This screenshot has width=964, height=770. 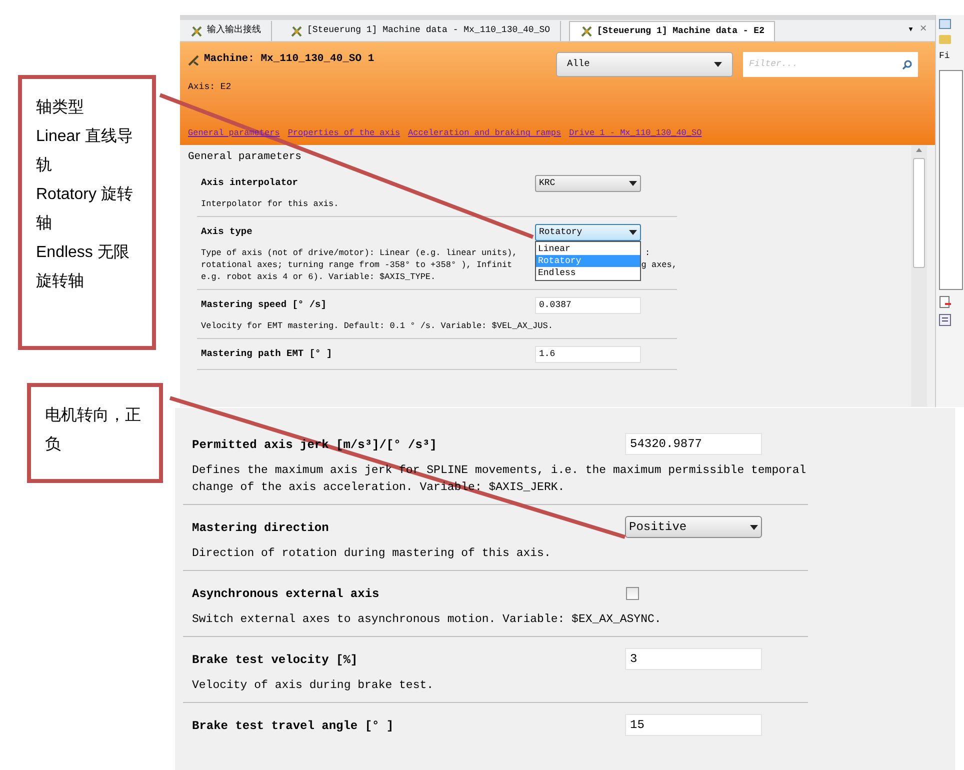 What do you see at coordinates (693, 659) in the screenshot?
I see `input-field: 3` at bounding box center [693, 659].